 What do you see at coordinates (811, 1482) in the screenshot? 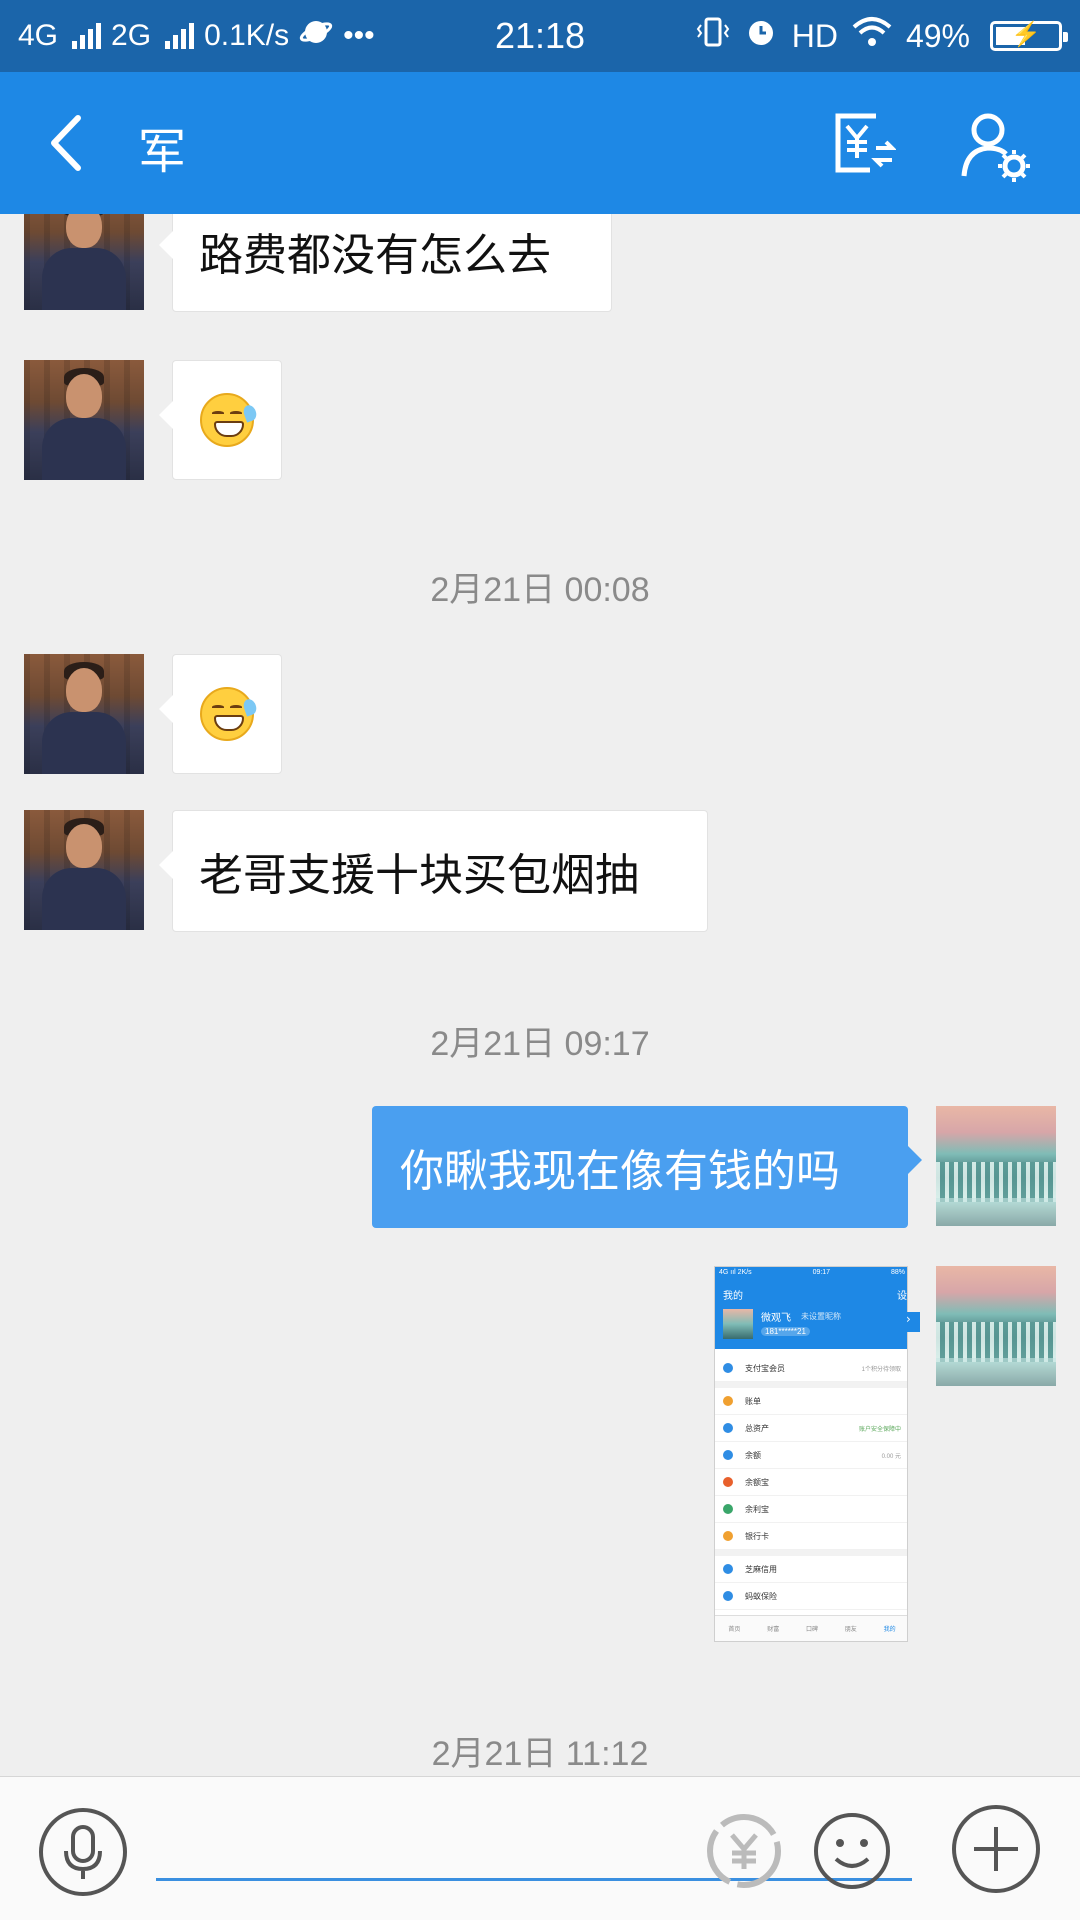
I see `screenshot-menu-item: 余额宝` at bounding box center [811, 1482].